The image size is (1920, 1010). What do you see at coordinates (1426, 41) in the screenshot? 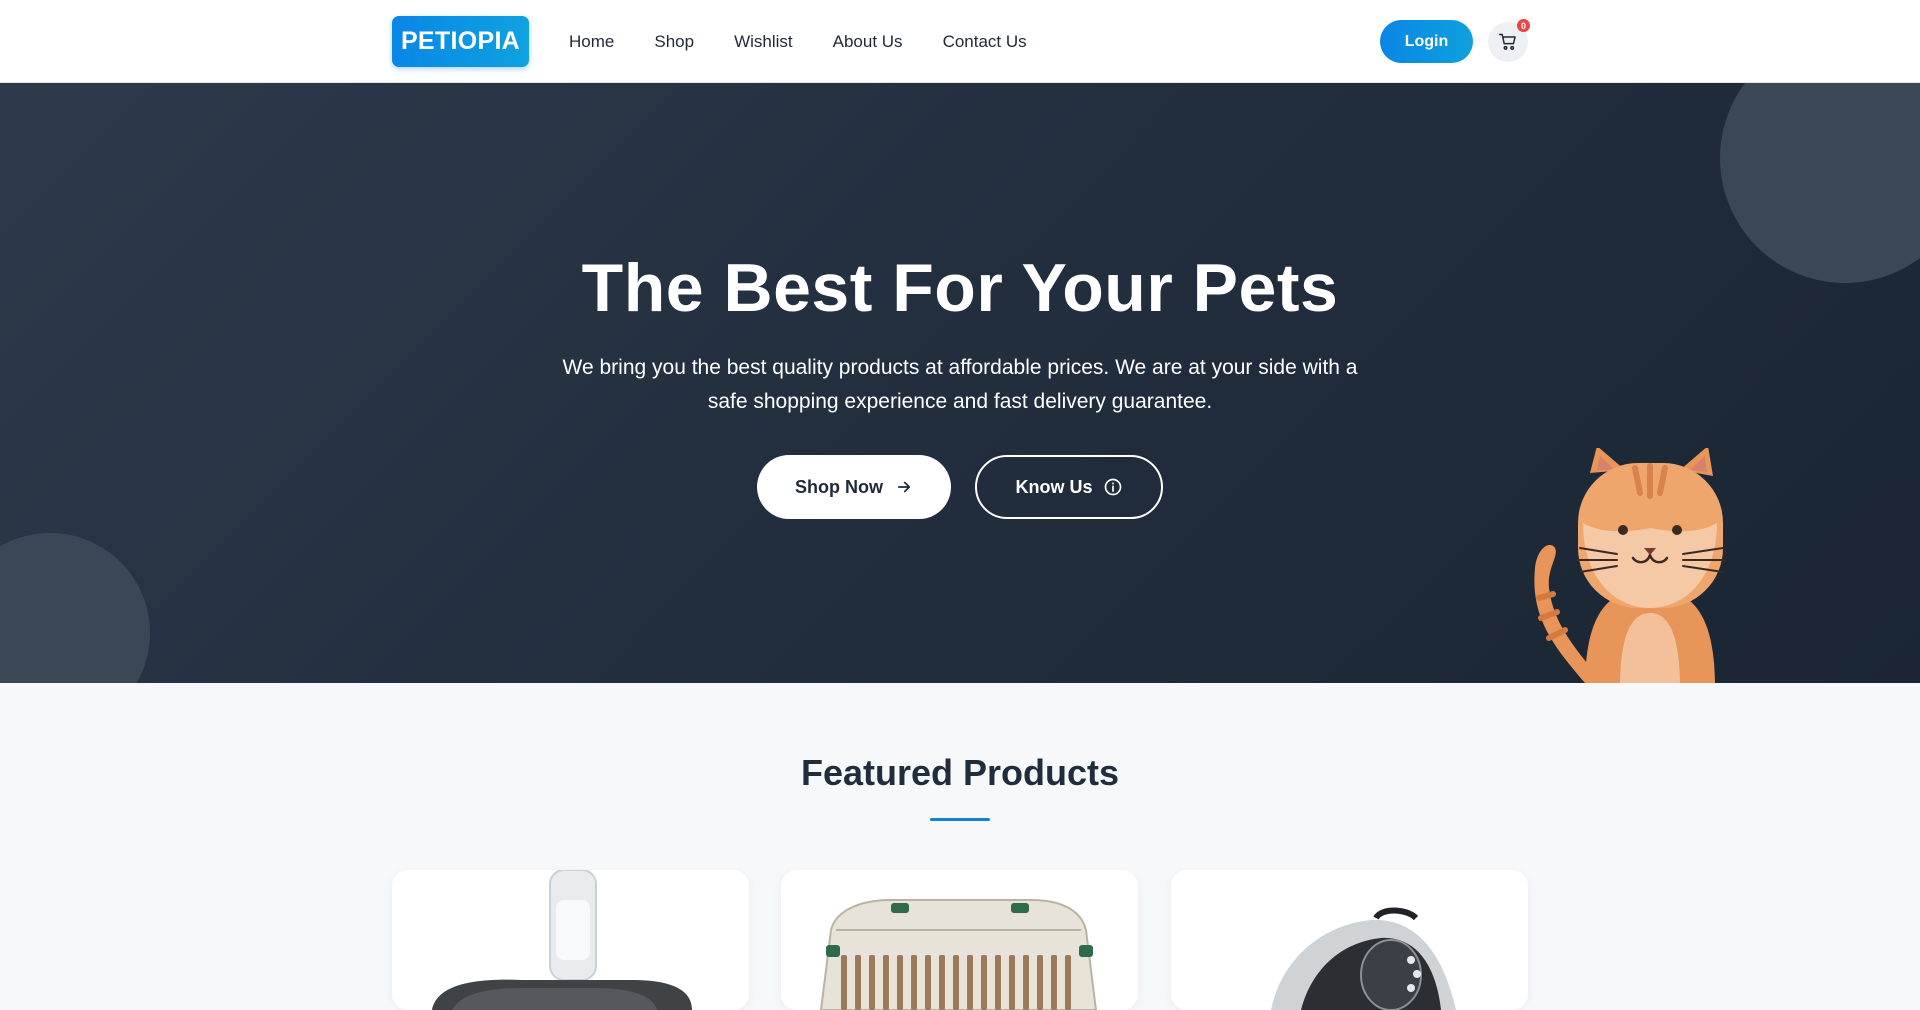
I see `login-button: Login` at bounding box center [1426, 41].